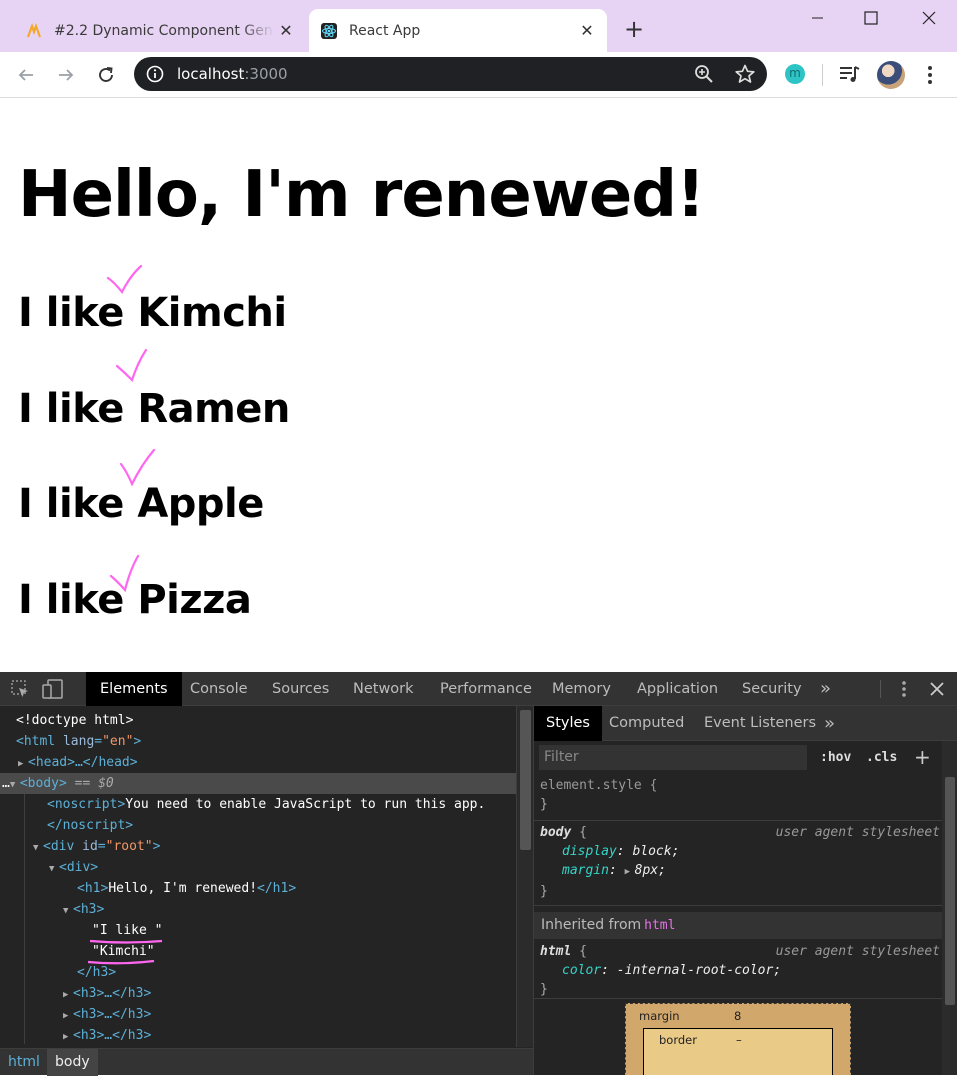  What do you see at coordinates (849, 75) in the screenshot?
I see `media-playlist-icon` at bounding box center [849, 75].